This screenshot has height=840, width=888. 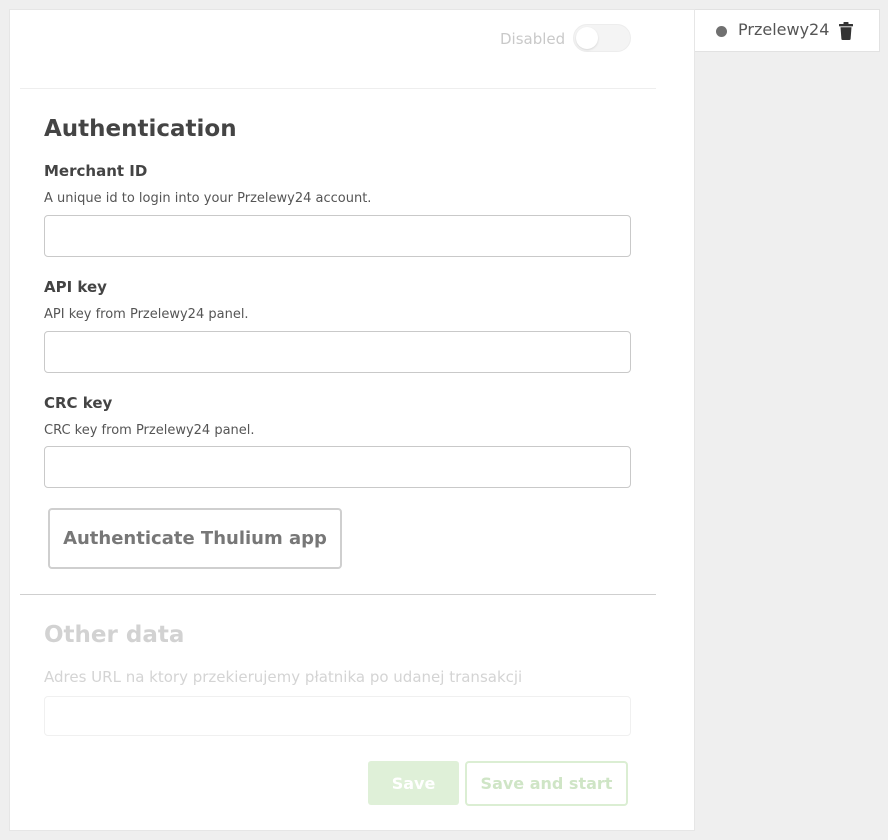 What do you see at coordinates (338, 88) in the screenshot?
I see `header-divider` at bounding box center [338, 88].